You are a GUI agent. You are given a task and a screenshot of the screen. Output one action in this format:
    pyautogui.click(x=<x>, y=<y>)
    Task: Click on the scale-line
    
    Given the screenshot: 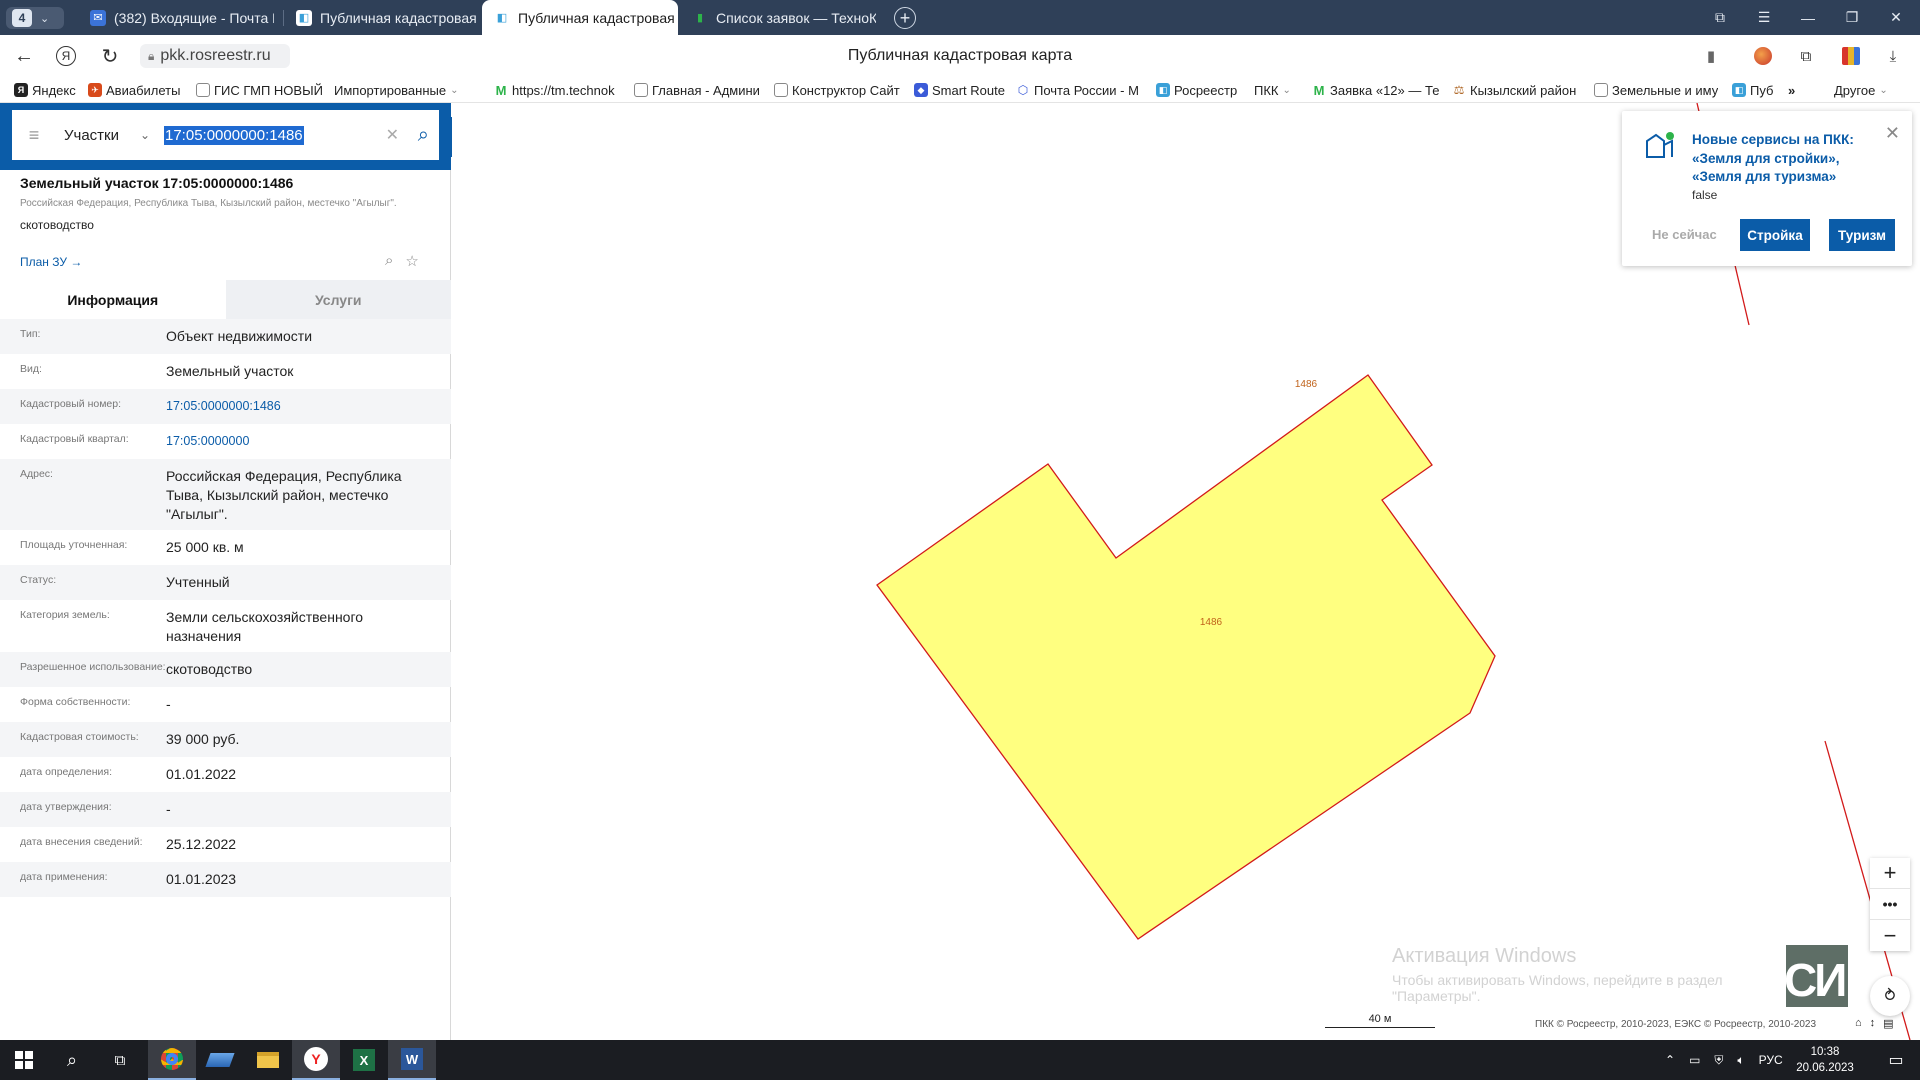 What is the action you would take?
    pyautogui.click(x=1380, y=1028)
    